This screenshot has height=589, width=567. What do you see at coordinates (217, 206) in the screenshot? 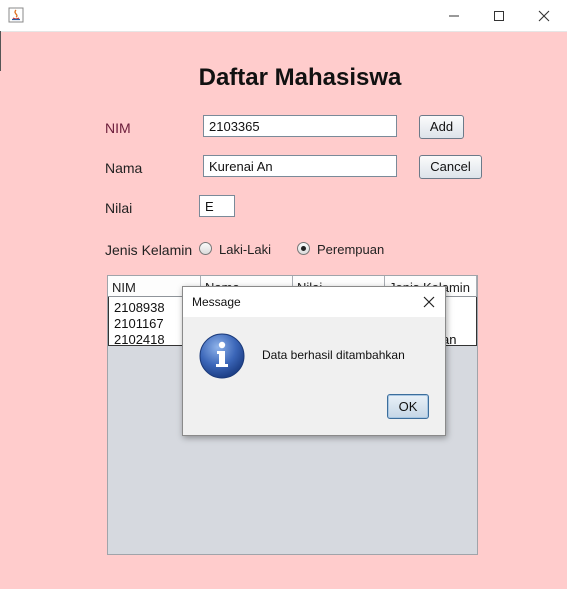
I see `nilai-field: E` at bounding box center [217, 206].